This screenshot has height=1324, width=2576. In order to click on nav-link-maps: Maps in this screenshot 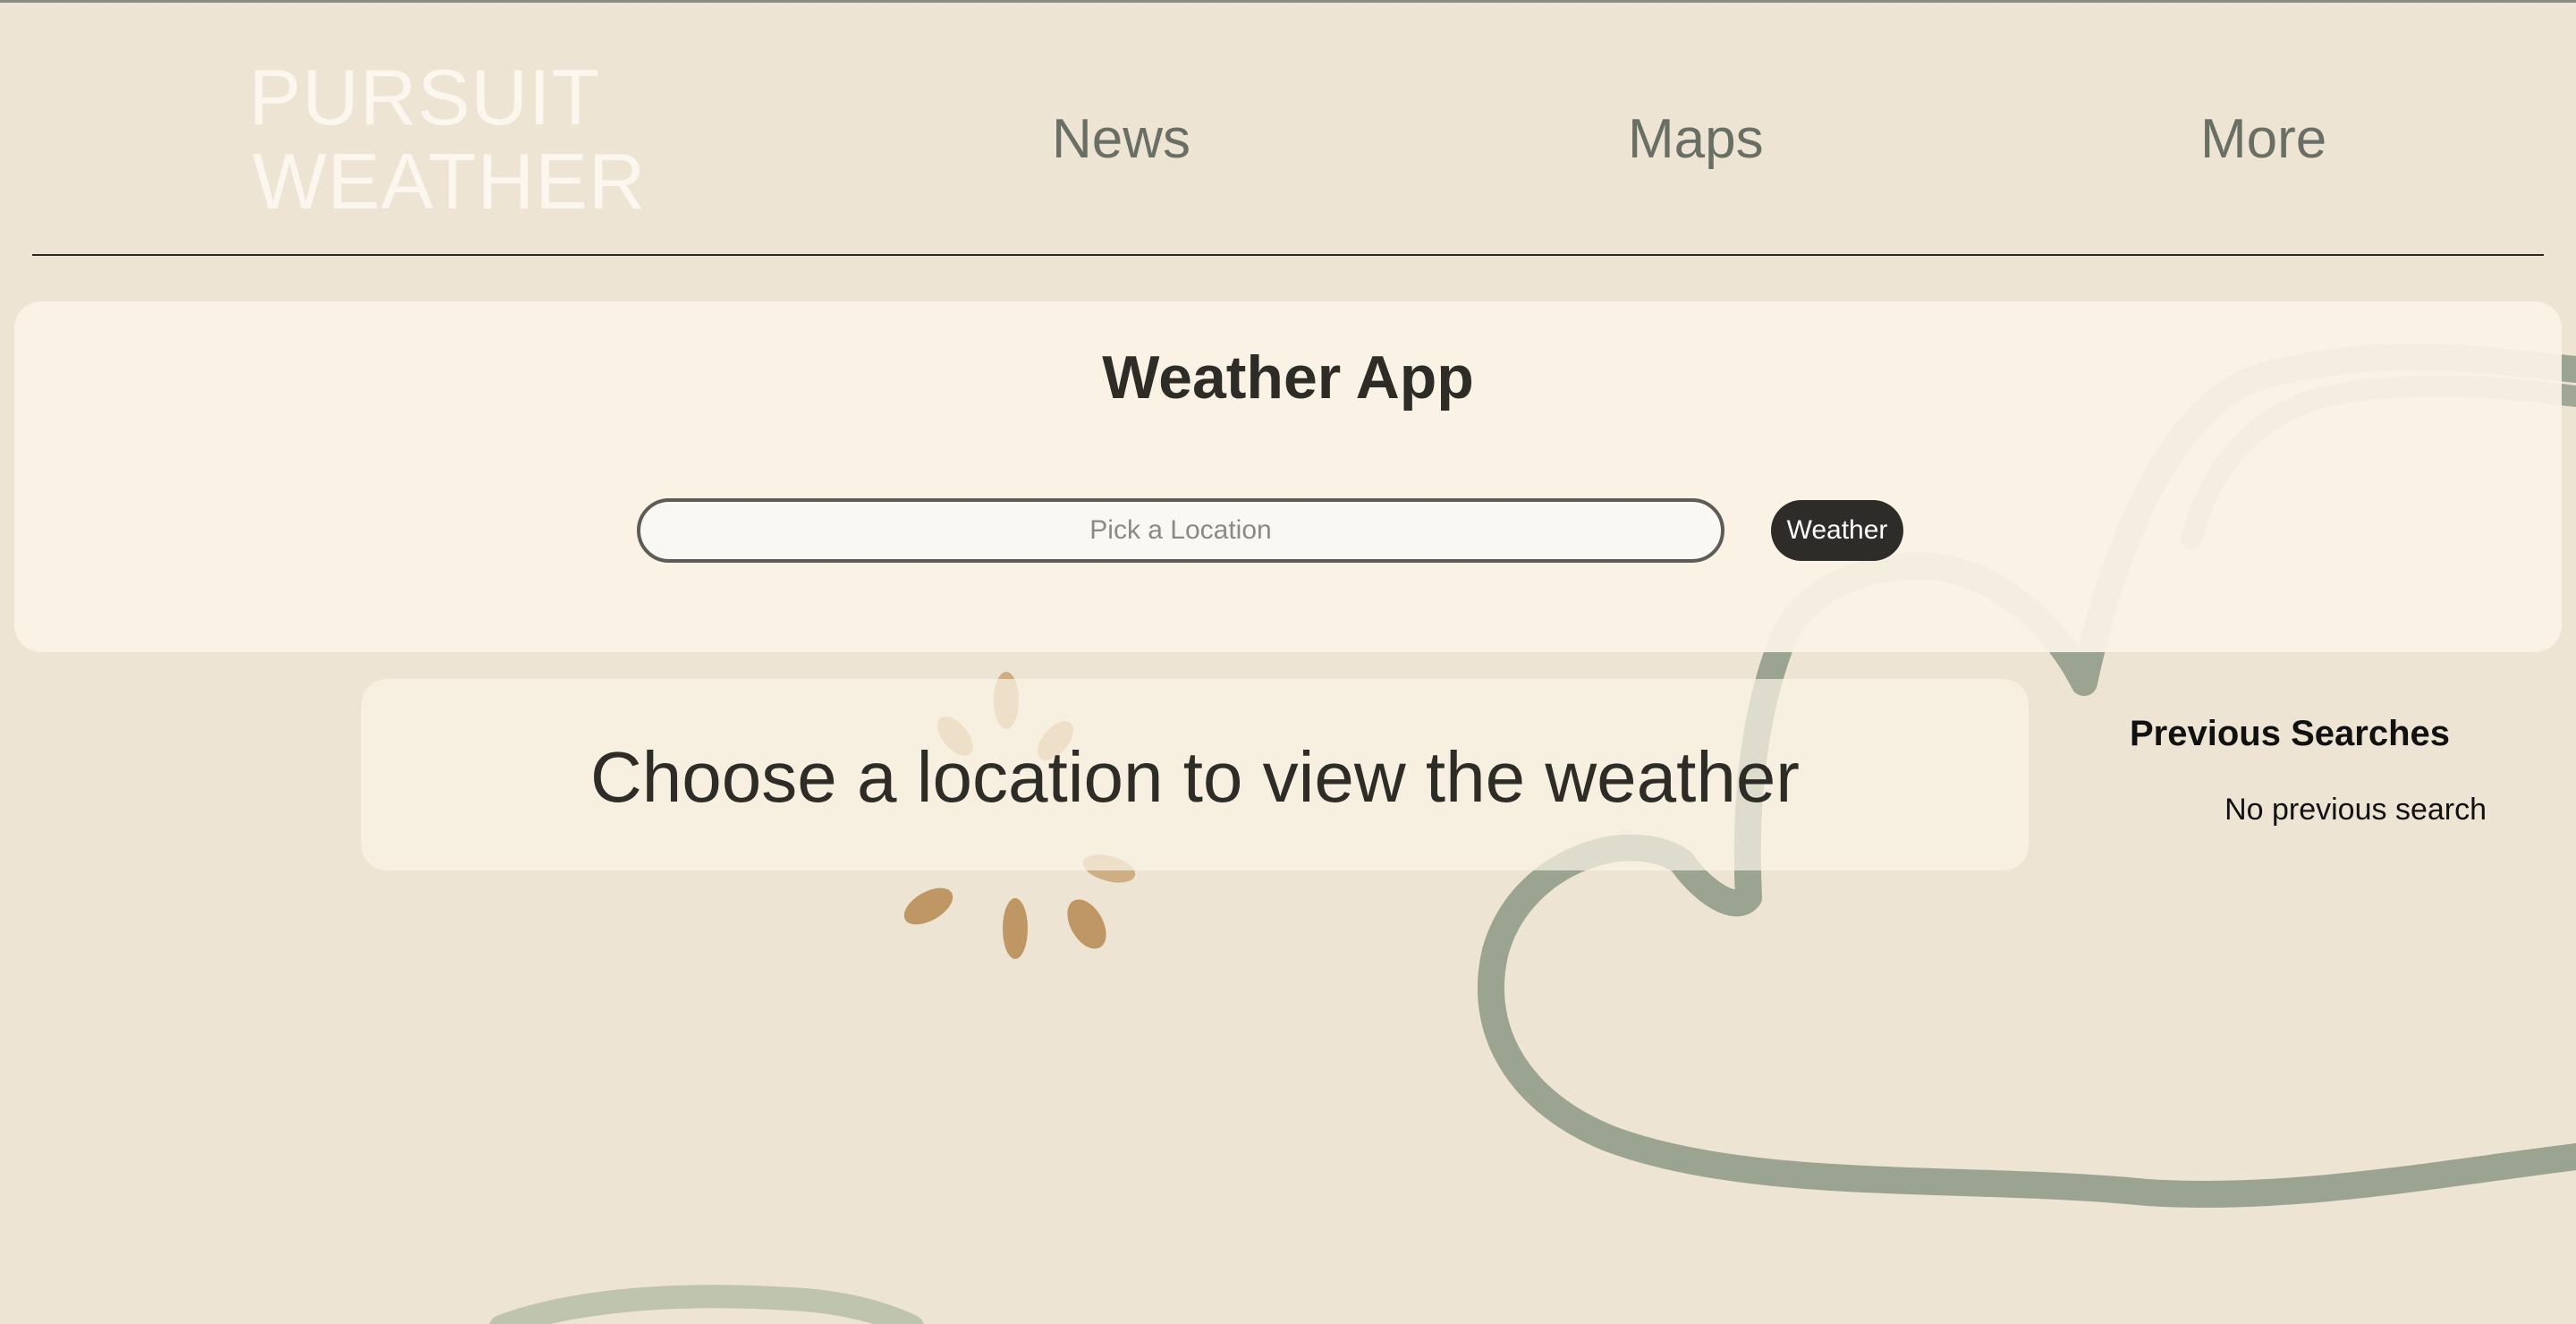, I will do `click(1696, 139)`.